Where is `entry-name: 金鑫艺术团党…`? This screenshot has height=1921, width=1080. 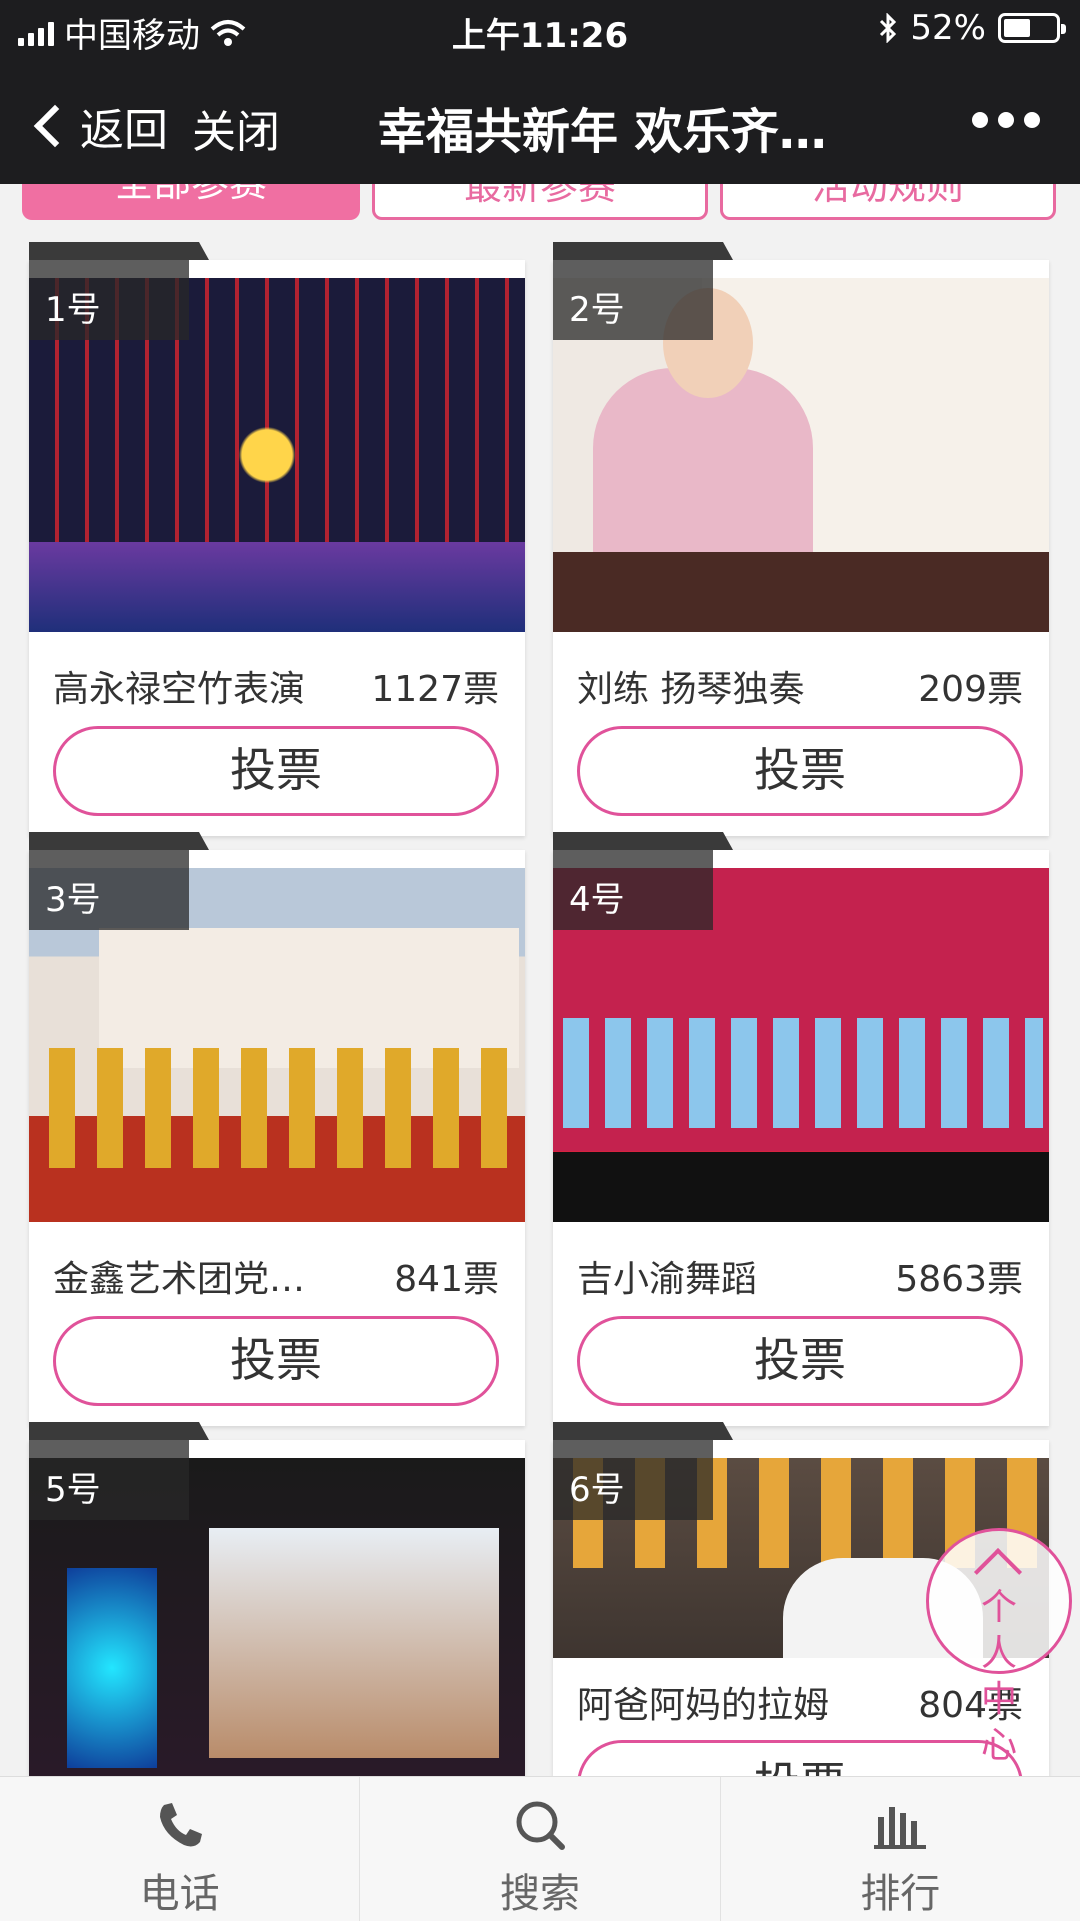
entry-name: 金鑫艺术团党… is located at coordinates (179, 1279).